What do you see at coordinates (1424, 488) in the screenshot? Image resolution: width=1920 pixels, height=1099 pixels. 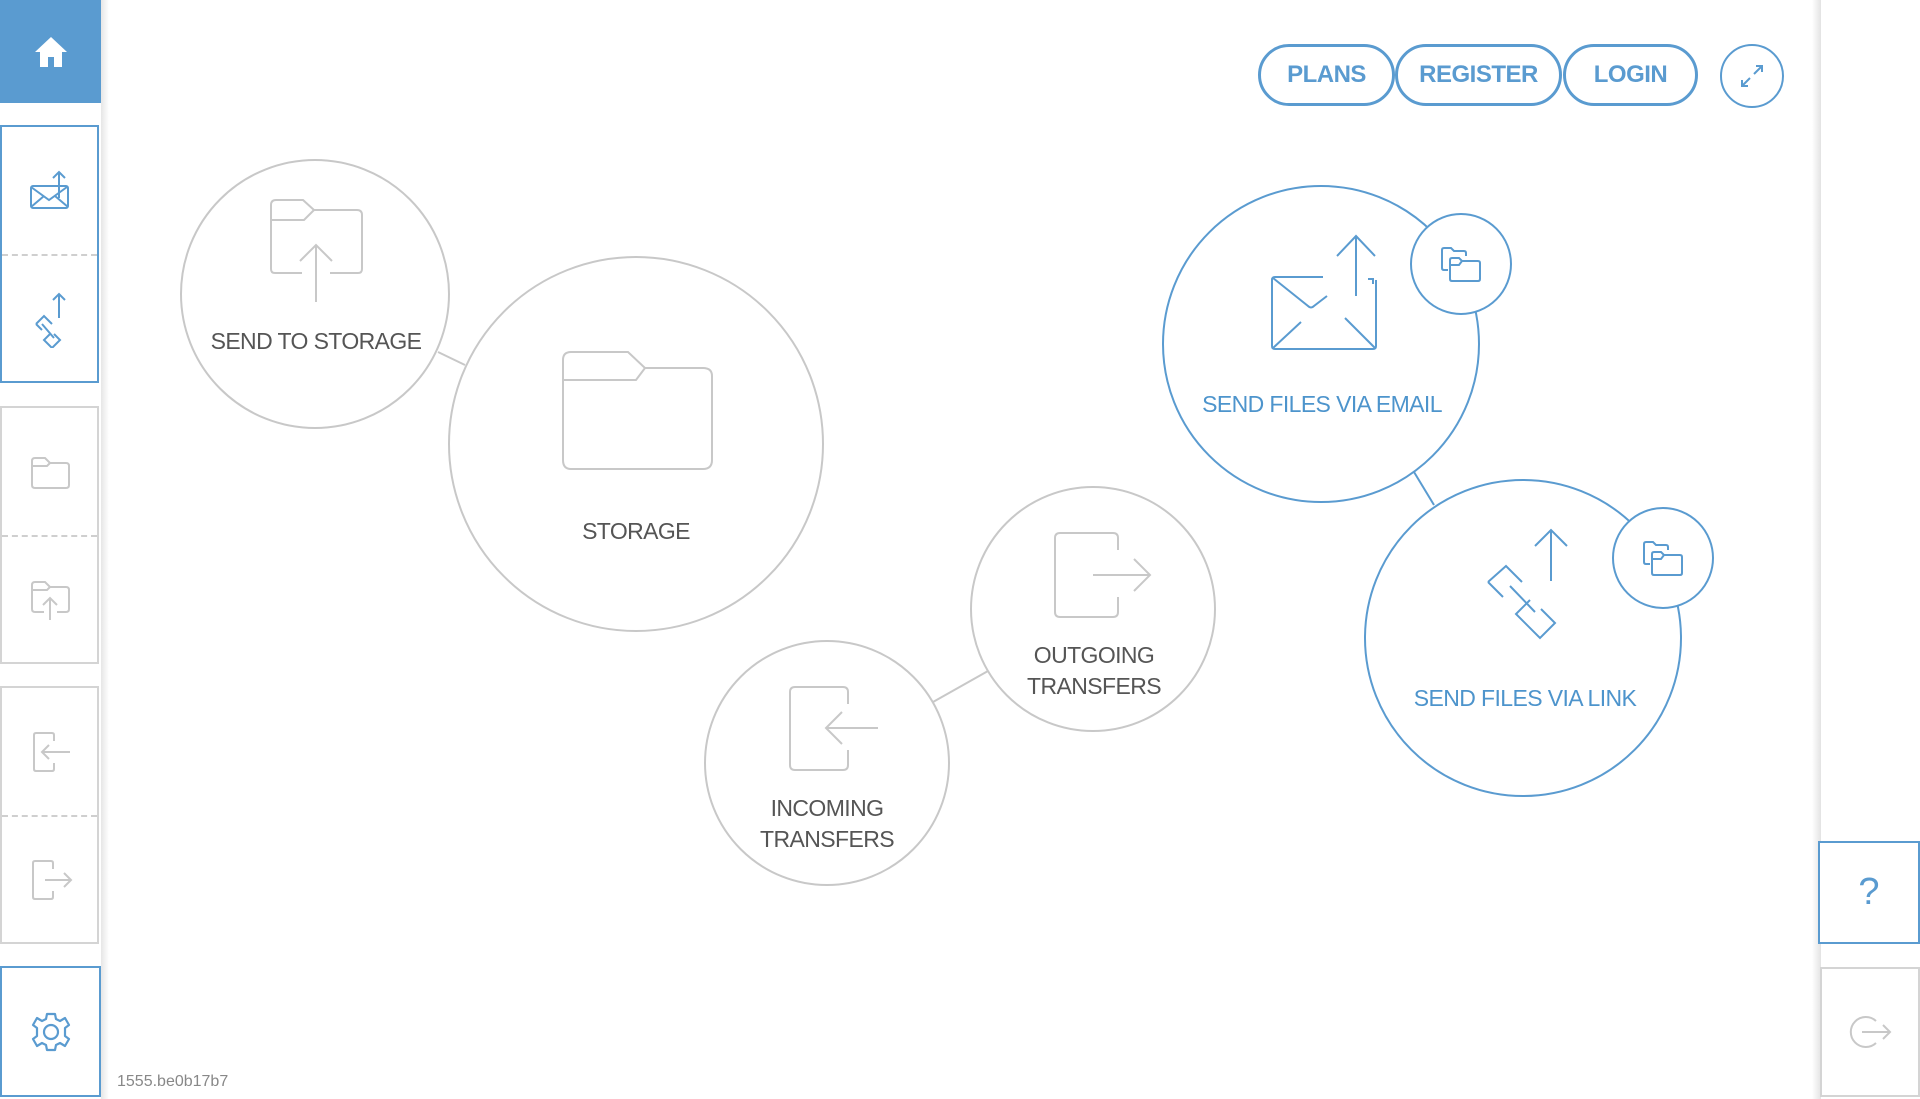 I see `connector-email-link` at bounding box center [1424, 488].